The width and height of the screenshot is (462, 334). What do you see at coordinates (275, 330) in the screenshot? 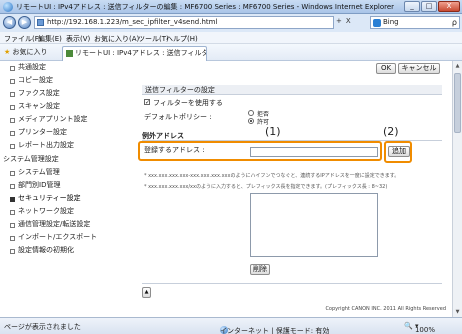
I see `zone-text: インターネット | 保護モード: 有効` at bounding box center [275, 330].